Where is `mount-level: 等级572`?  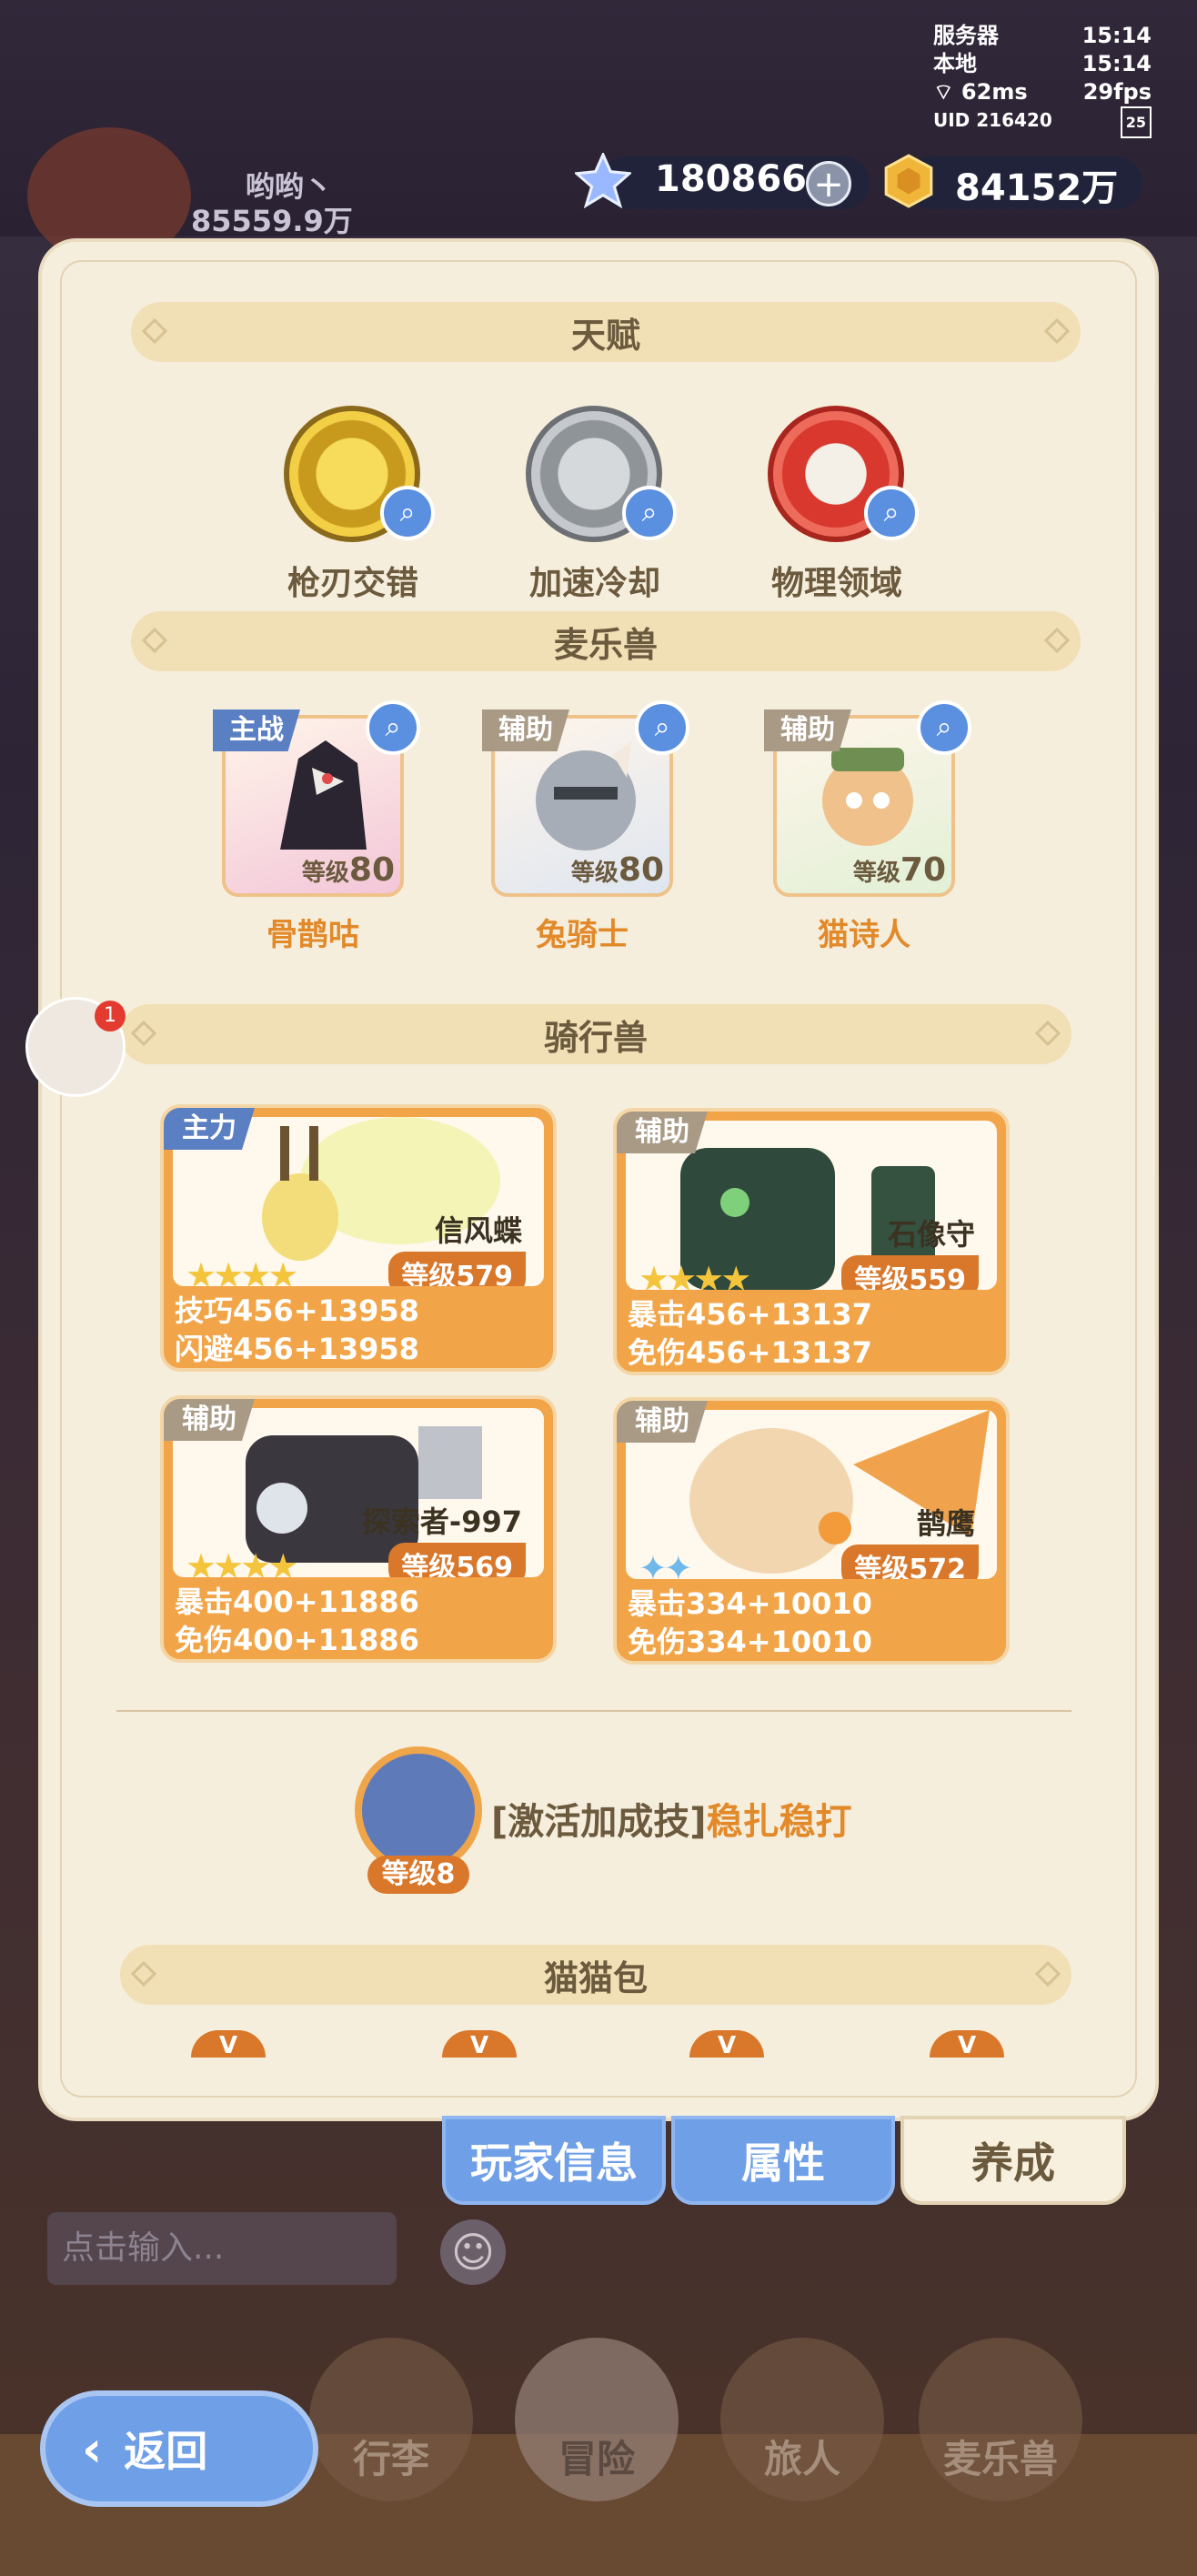
mount-level: 等级572 is located at coordinates (910, 1562).